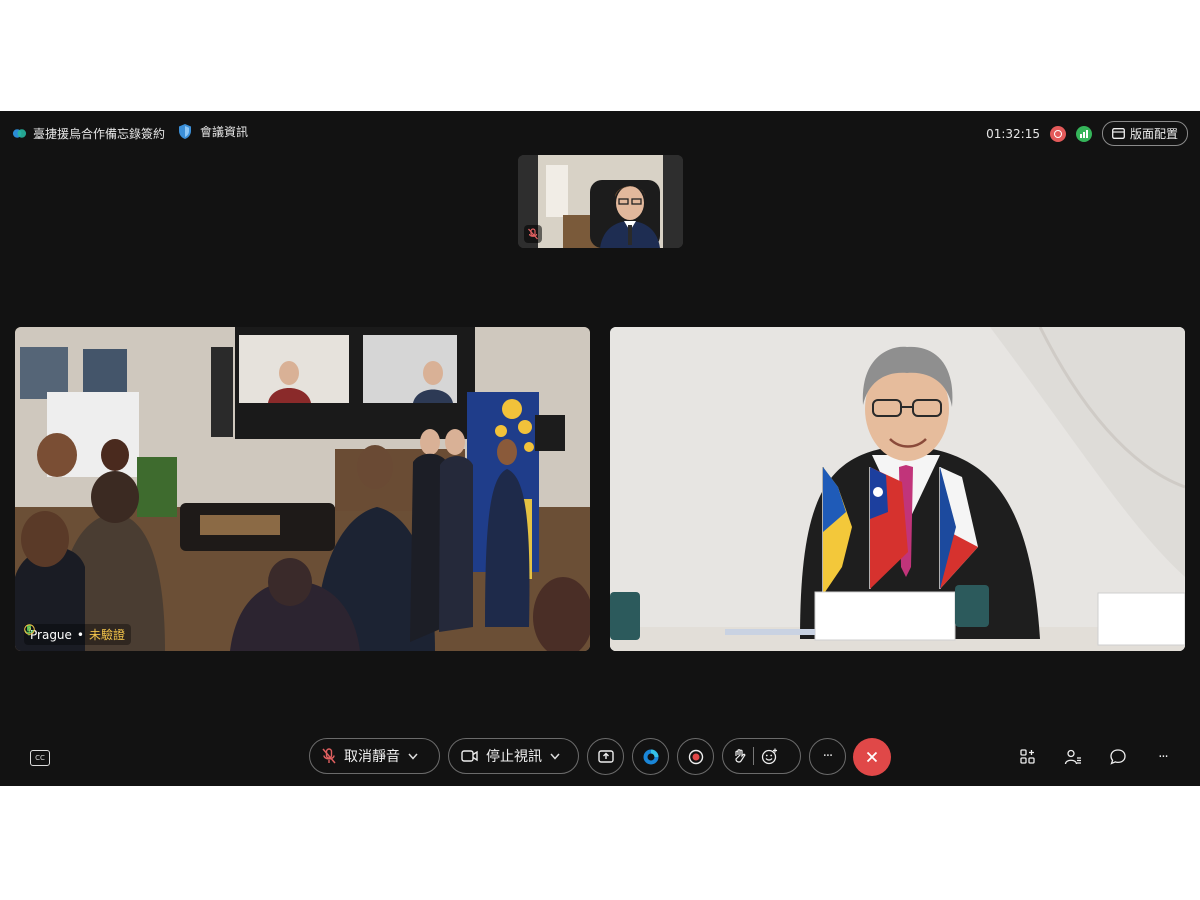 The width and height of the screenshot is (1200, 900). Describe the element at coordinates (185, 131) in the screenshot. I see `shield-icon` at that location.